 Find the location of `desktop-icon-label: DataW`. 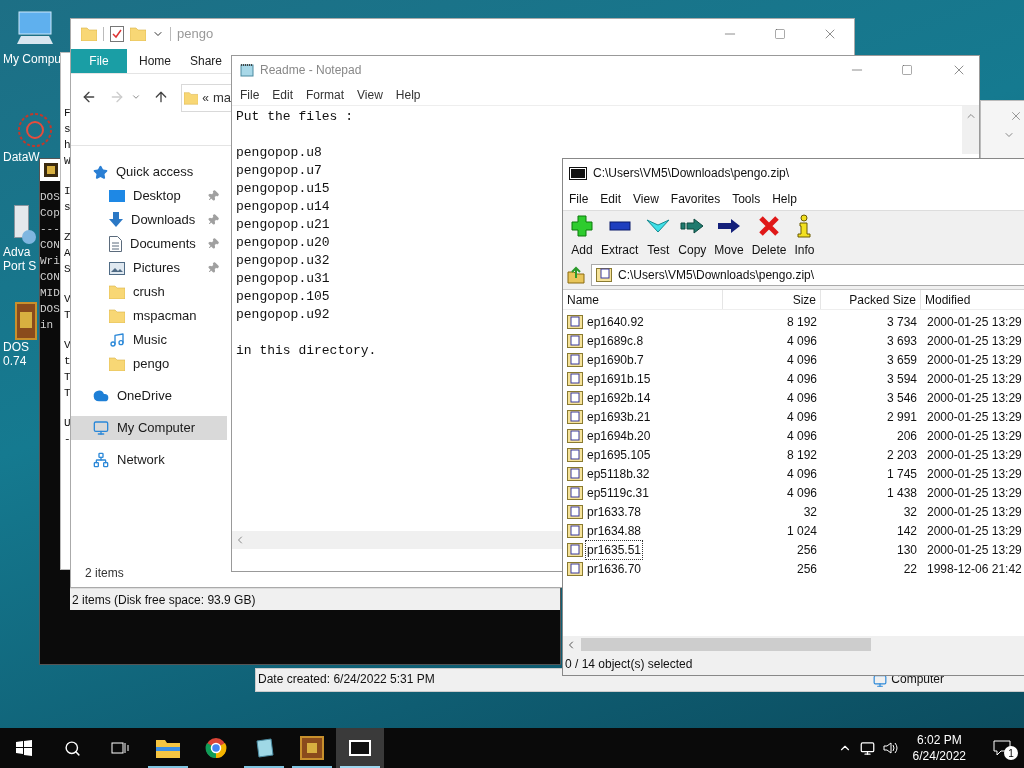

desktop-icon-label: DataW is located at coordinates (20, 157).